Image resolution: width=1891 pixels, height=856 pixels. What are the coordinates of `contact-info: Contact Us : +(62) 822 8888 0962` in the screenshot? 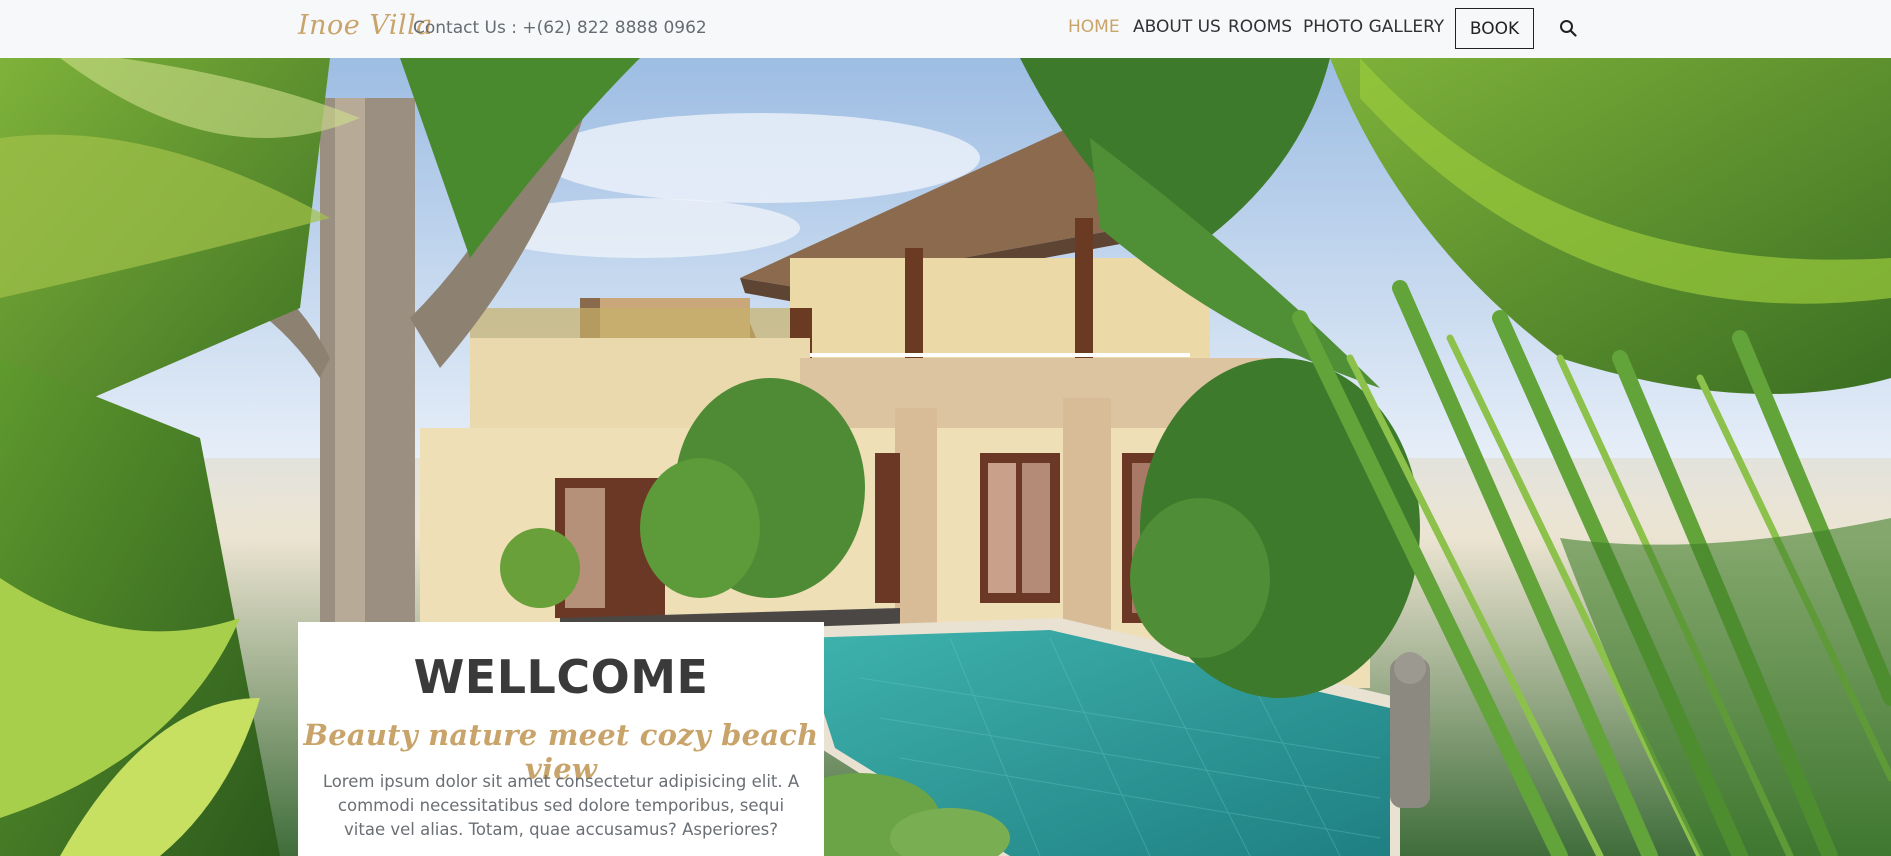 It's located at (560, 28).